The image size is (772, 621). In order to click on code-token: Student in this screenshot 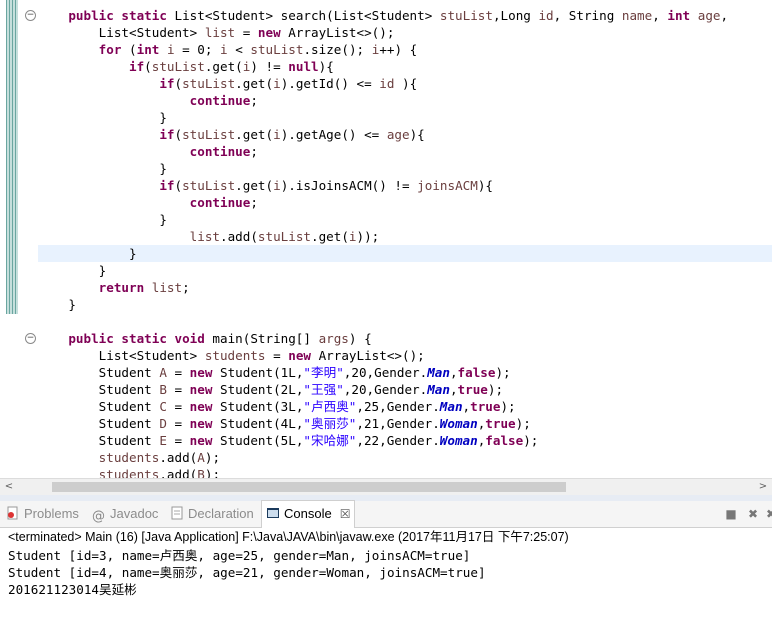, I will do `click(99, 423)`.